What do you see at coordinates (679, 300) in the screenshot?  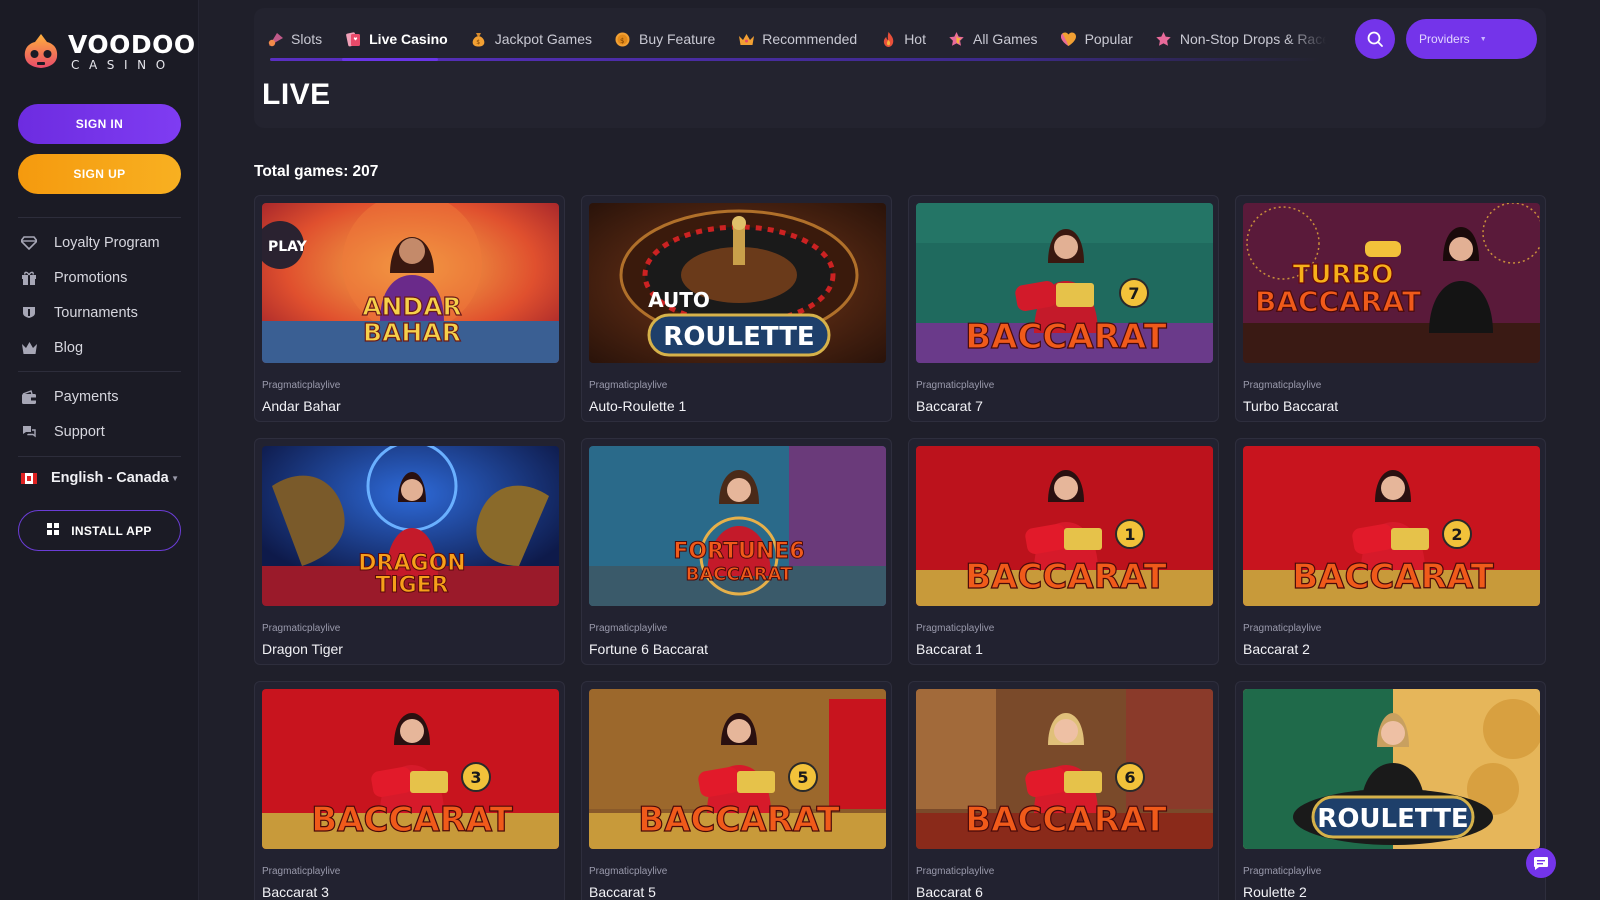 I see `svg-text: AUTO` at bounding box center [679, 300].